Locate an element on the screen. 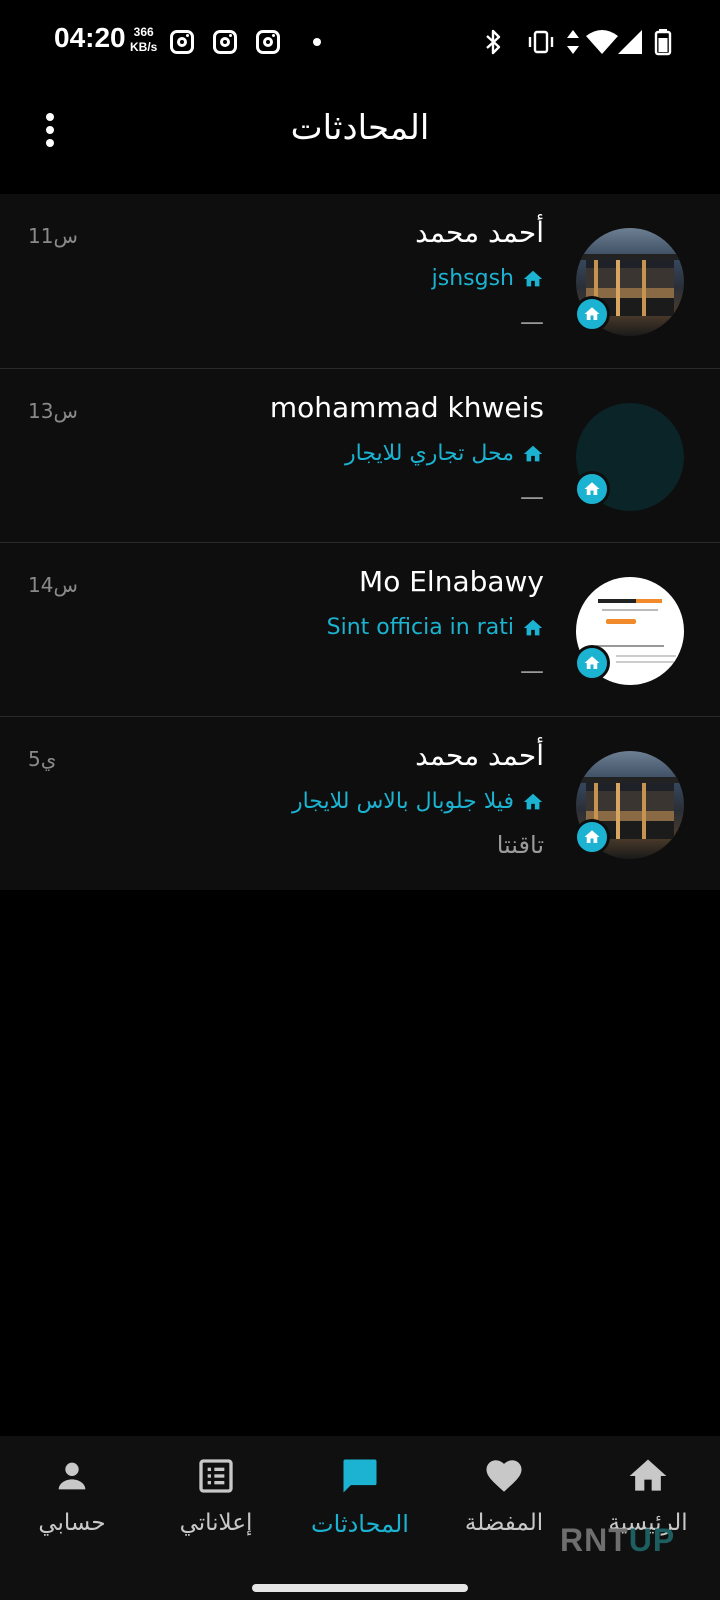  nav-label: إعلاناتي is located at coordinates (216, 1523).